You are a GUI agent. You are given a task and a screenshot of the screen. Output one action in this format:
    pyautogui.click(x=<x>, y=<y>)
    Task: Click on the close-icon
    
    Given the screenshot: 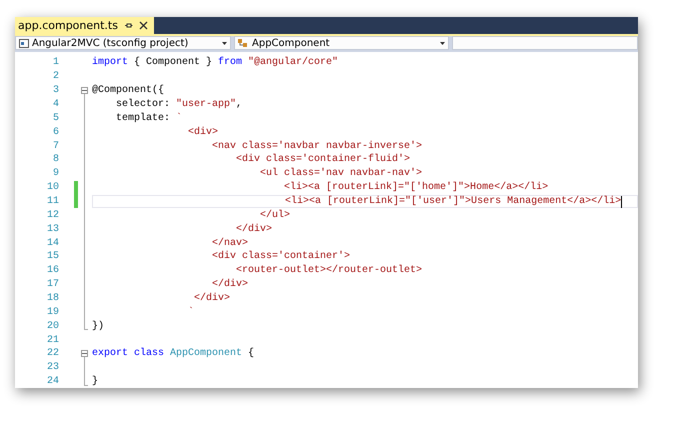 What is the action you would take?
    pyautogui.click(x=143, y=25)
    